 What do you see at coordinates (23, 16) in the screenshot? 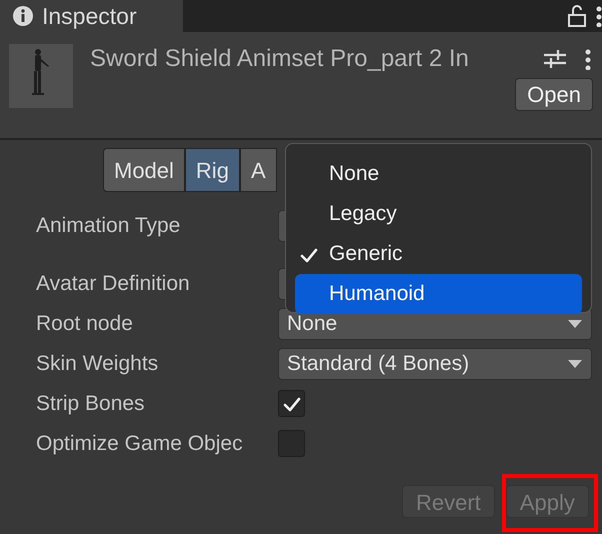
I see `info-icon` at bounding box center [23, 16].